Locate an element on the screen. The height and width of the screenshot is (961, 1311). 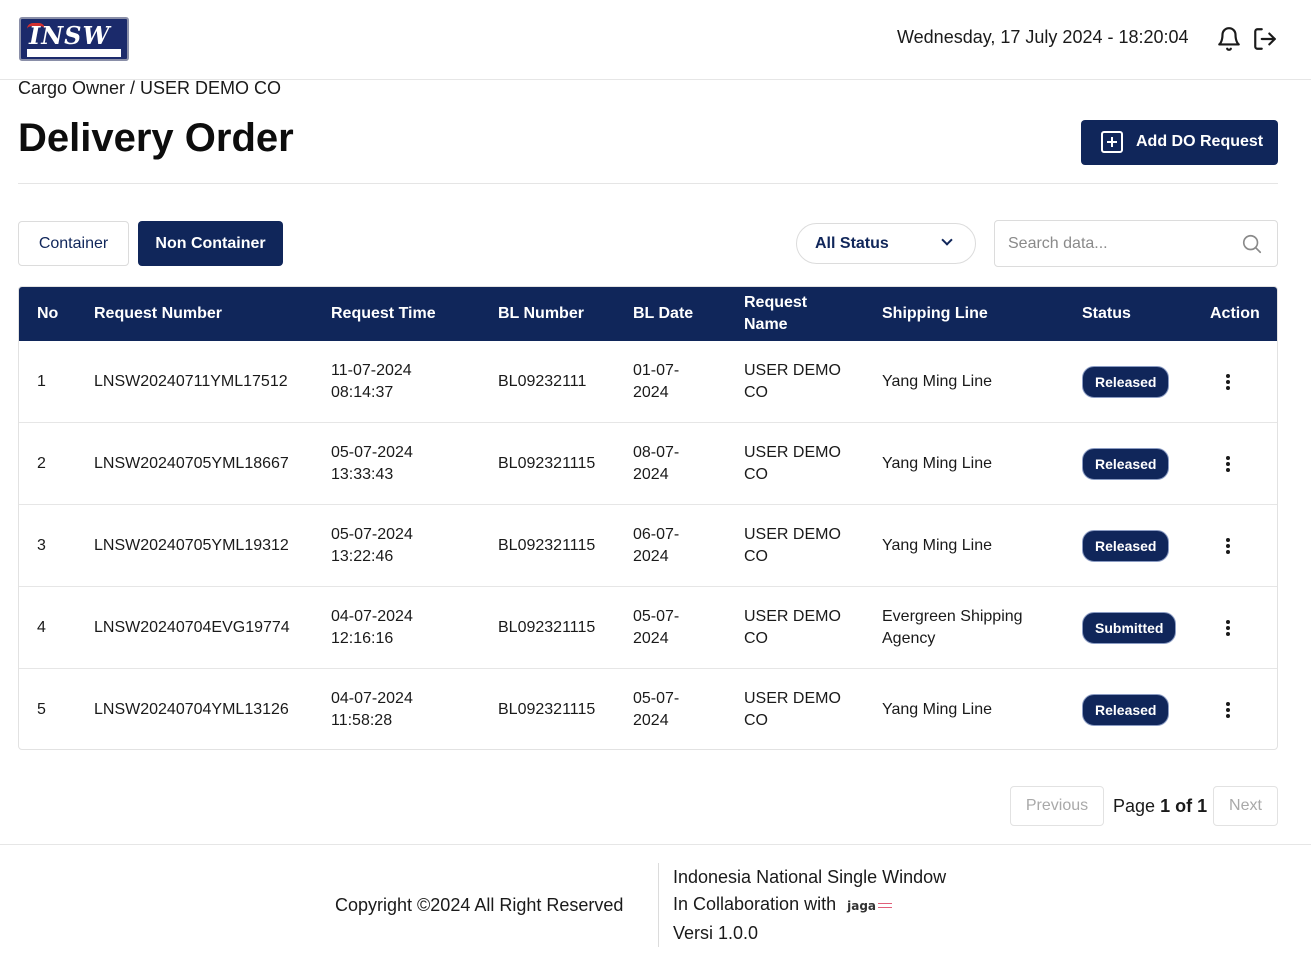
footer-version: Versi 1.0.0 is located at coordinates (716, 933).